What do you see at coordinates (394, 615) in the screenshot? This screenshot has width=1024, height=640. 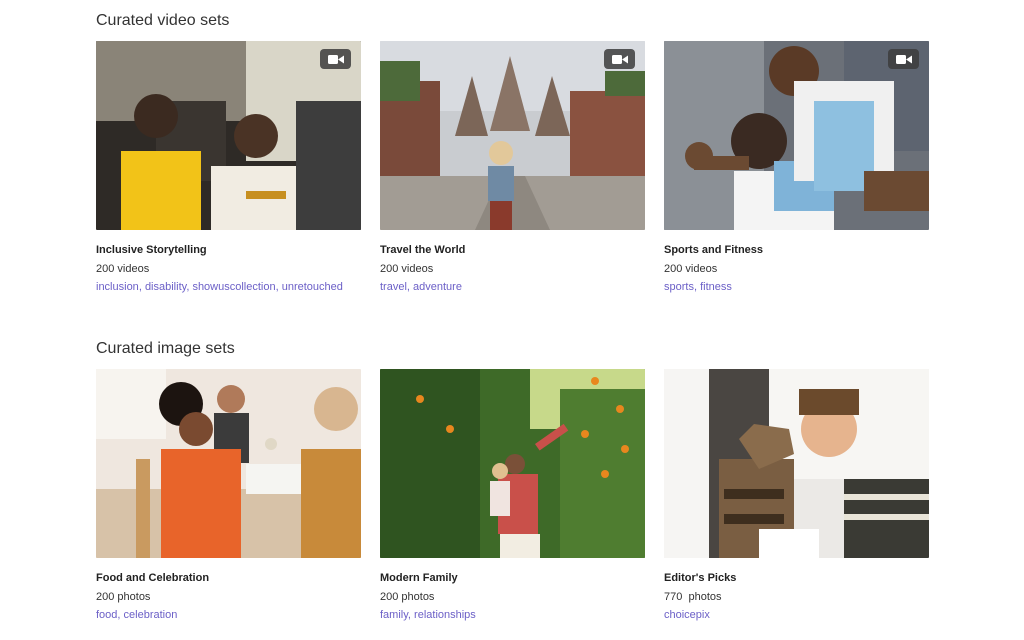 I see `tag-link: family` at bounding box center [394, 615].